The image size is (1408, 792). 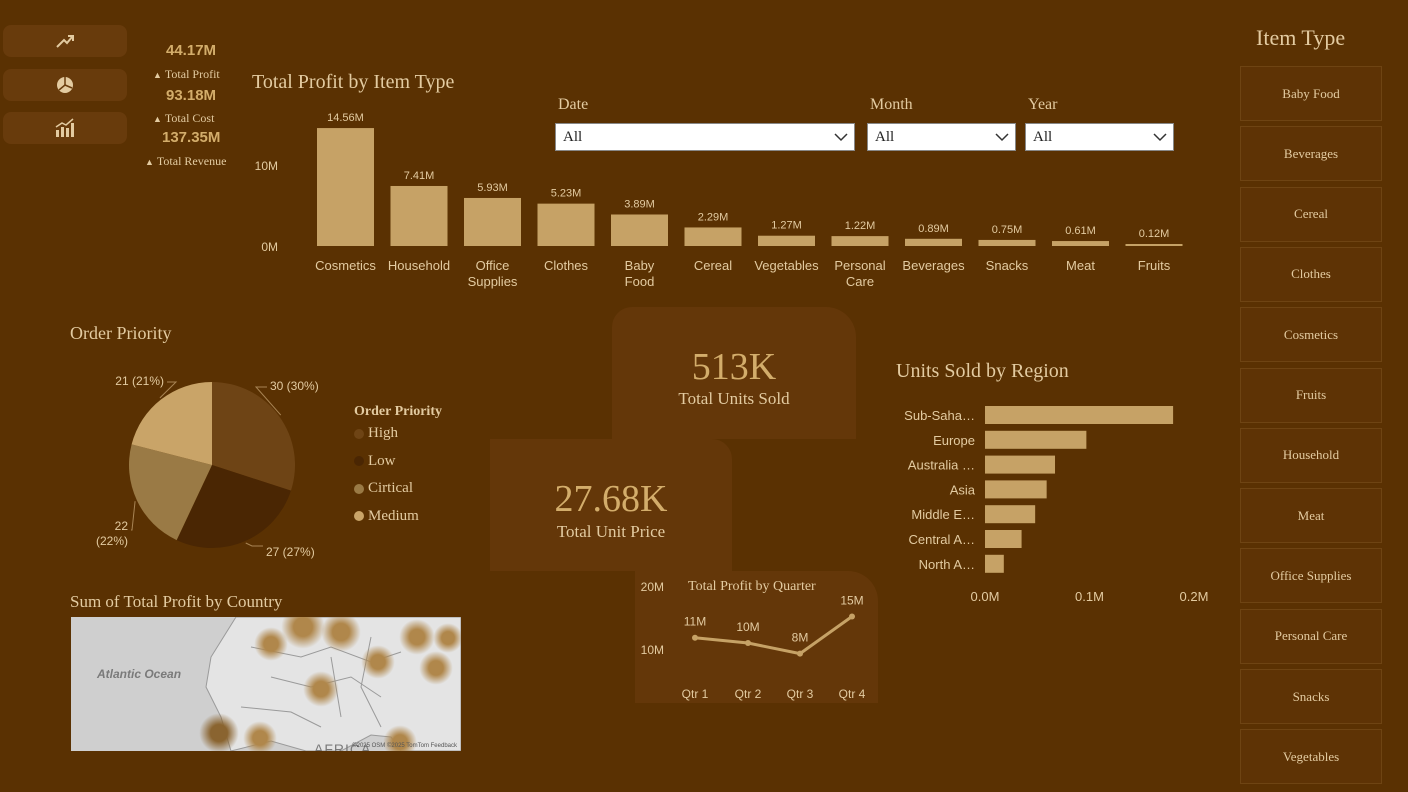 I want to click on x-tick-label: Beverages, so click(x=933, y=265).